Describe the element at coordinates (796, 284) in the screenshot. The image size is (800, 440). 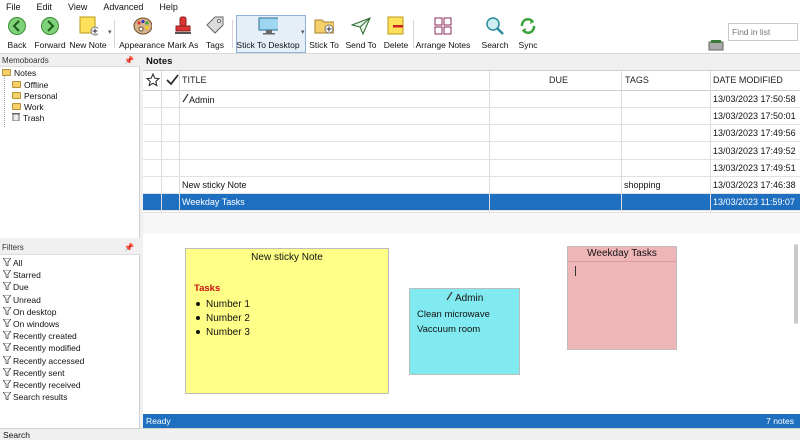
I see `vertical-scrollbar` at that location.